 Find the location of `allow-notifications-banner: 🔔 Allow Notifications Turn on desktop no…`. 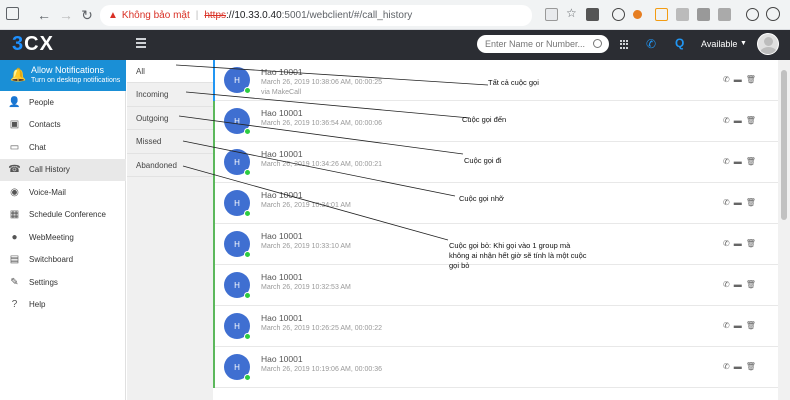

allow-notifications-banner: 🔔 Allow Notifications Turn on desktop no… is located at coordinates (63, 75).